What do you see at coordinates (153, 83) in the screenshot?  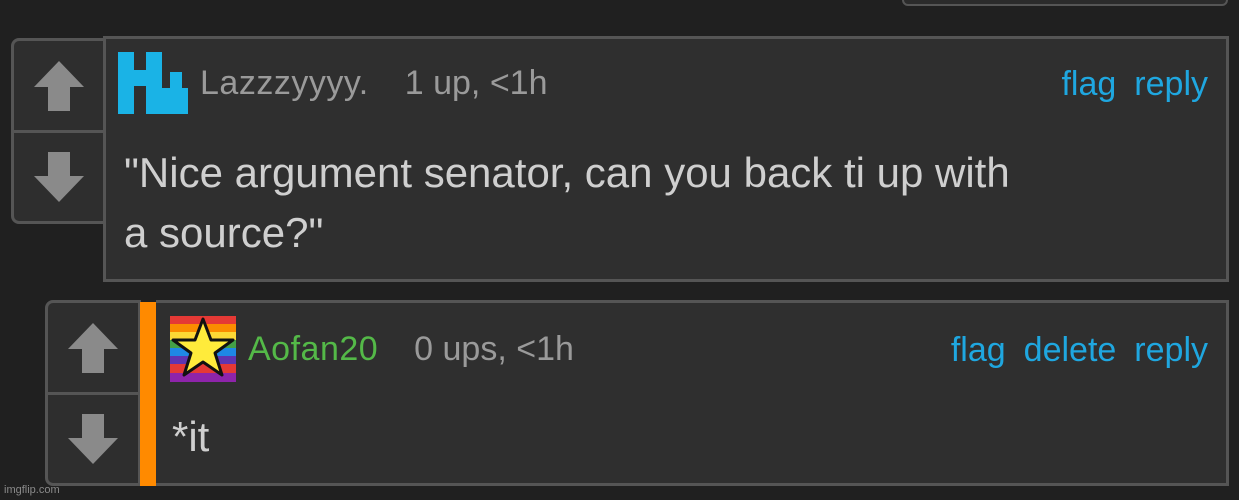 I see `blue-pixel-avatar-icon` at bounding box center [153, 83].